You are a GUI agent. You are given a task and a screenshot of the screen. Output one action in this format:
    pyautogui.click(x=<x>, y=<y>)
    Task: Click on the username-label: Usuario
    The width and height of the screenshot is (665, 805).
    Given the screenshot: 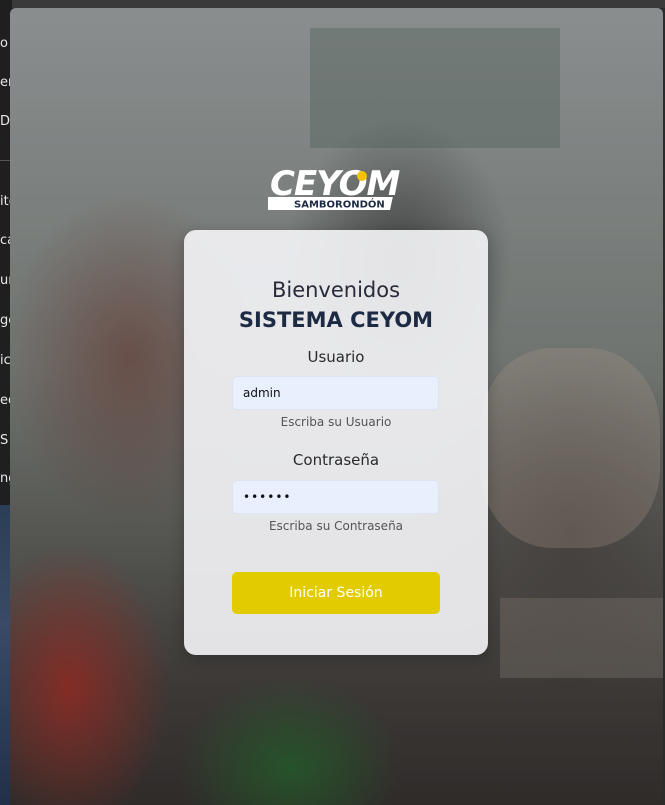 What is the action you would take?
    pyautogui.click(x=336, y=357)
    